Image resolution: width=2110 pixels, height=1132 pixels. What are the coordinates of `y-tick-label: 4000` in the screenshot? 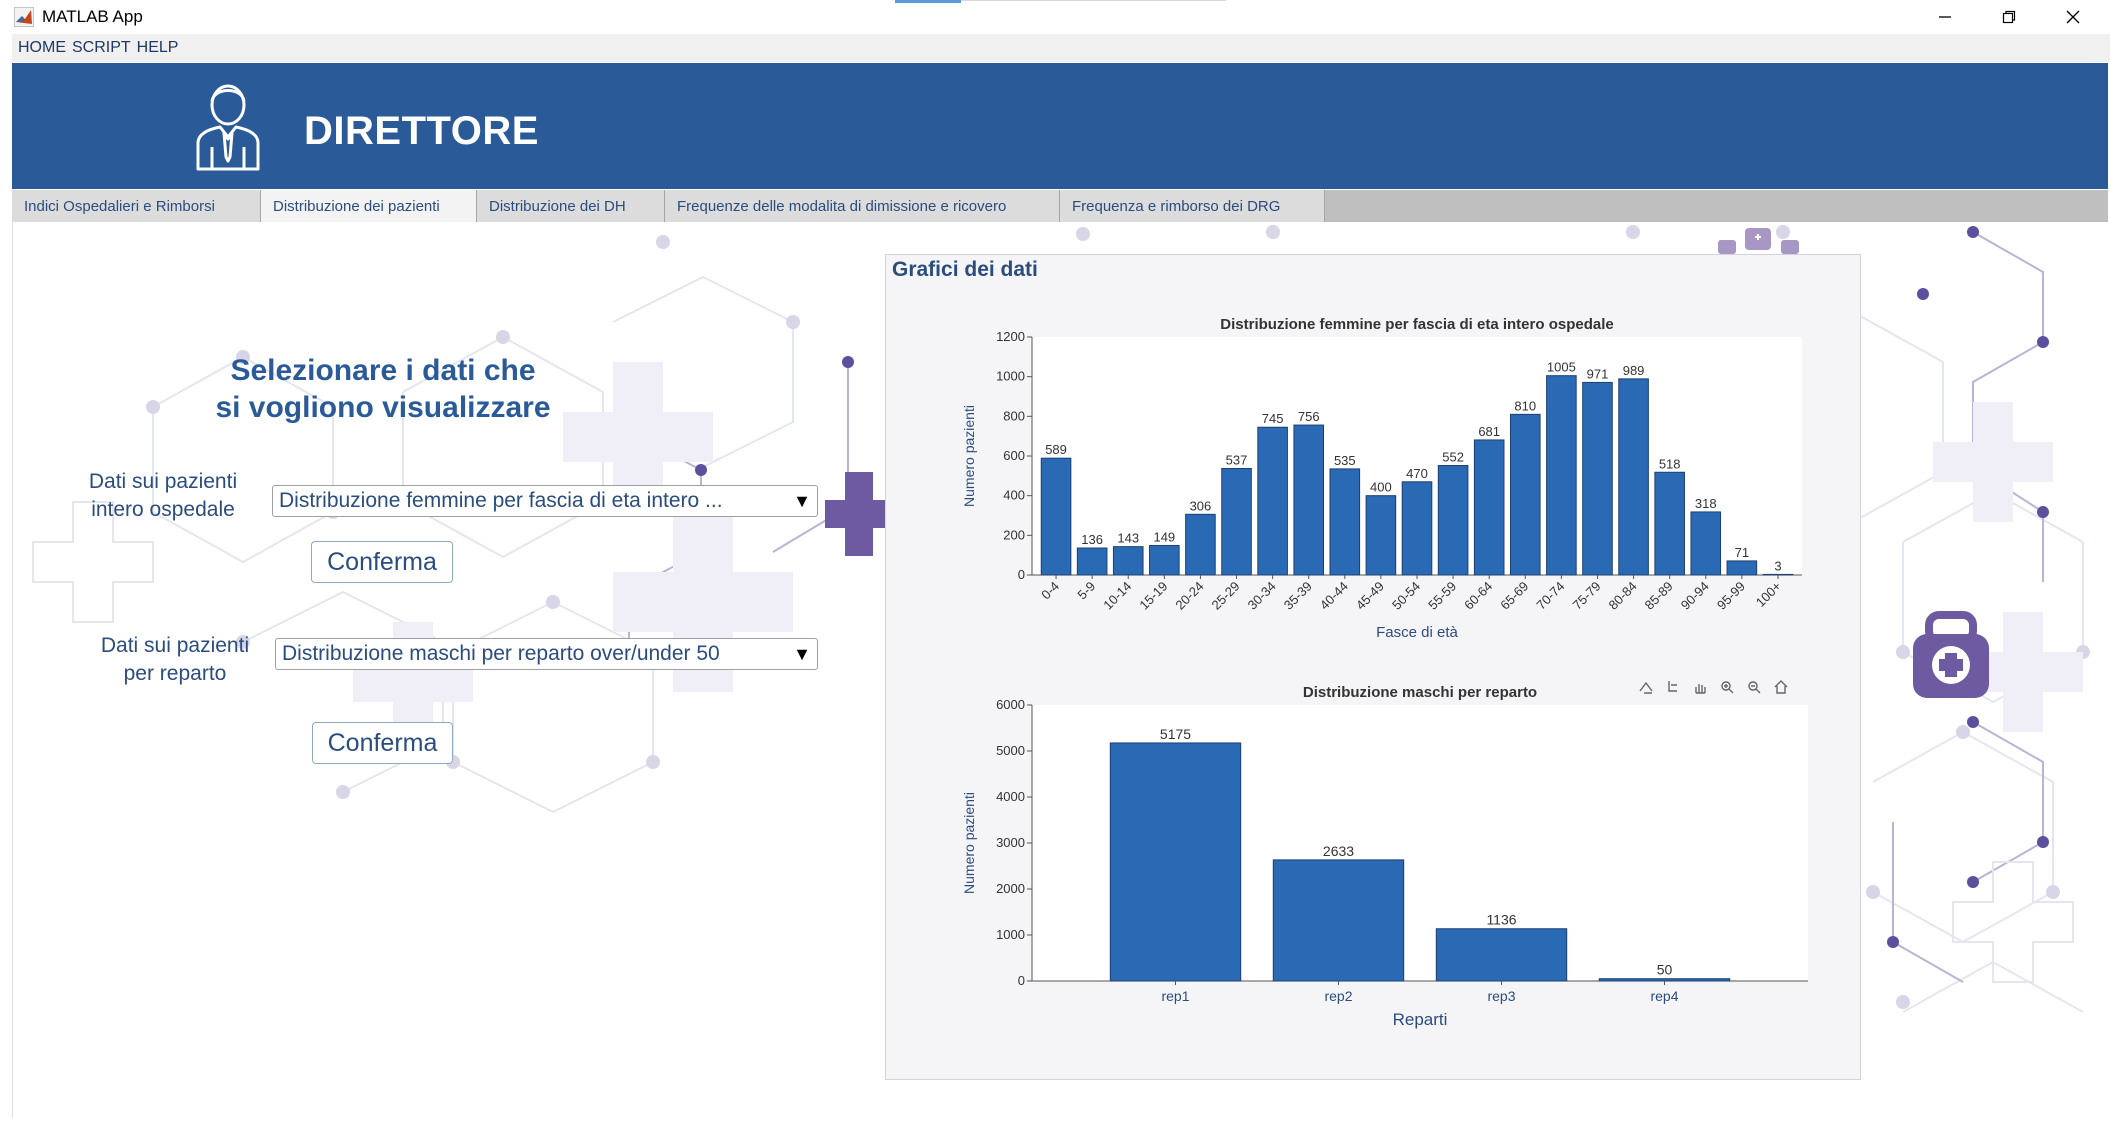 It's located at (1010, 796).